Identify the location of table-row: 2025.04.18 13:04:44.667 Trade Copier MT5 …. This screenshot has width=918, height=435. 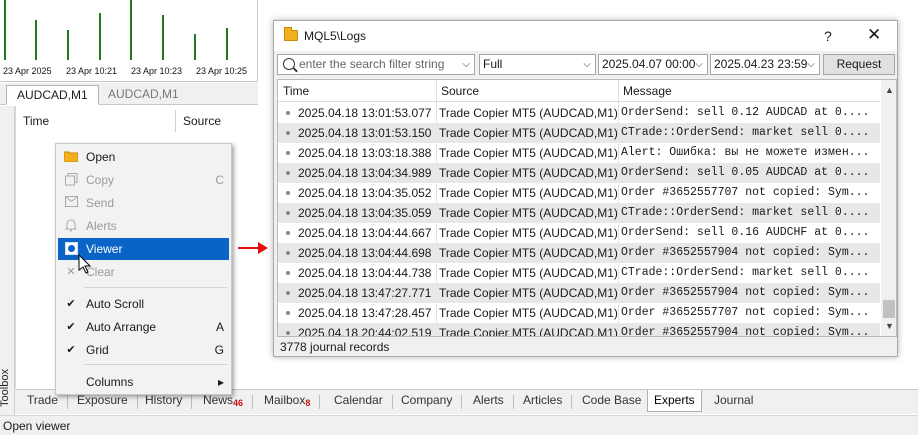
(579, 233).